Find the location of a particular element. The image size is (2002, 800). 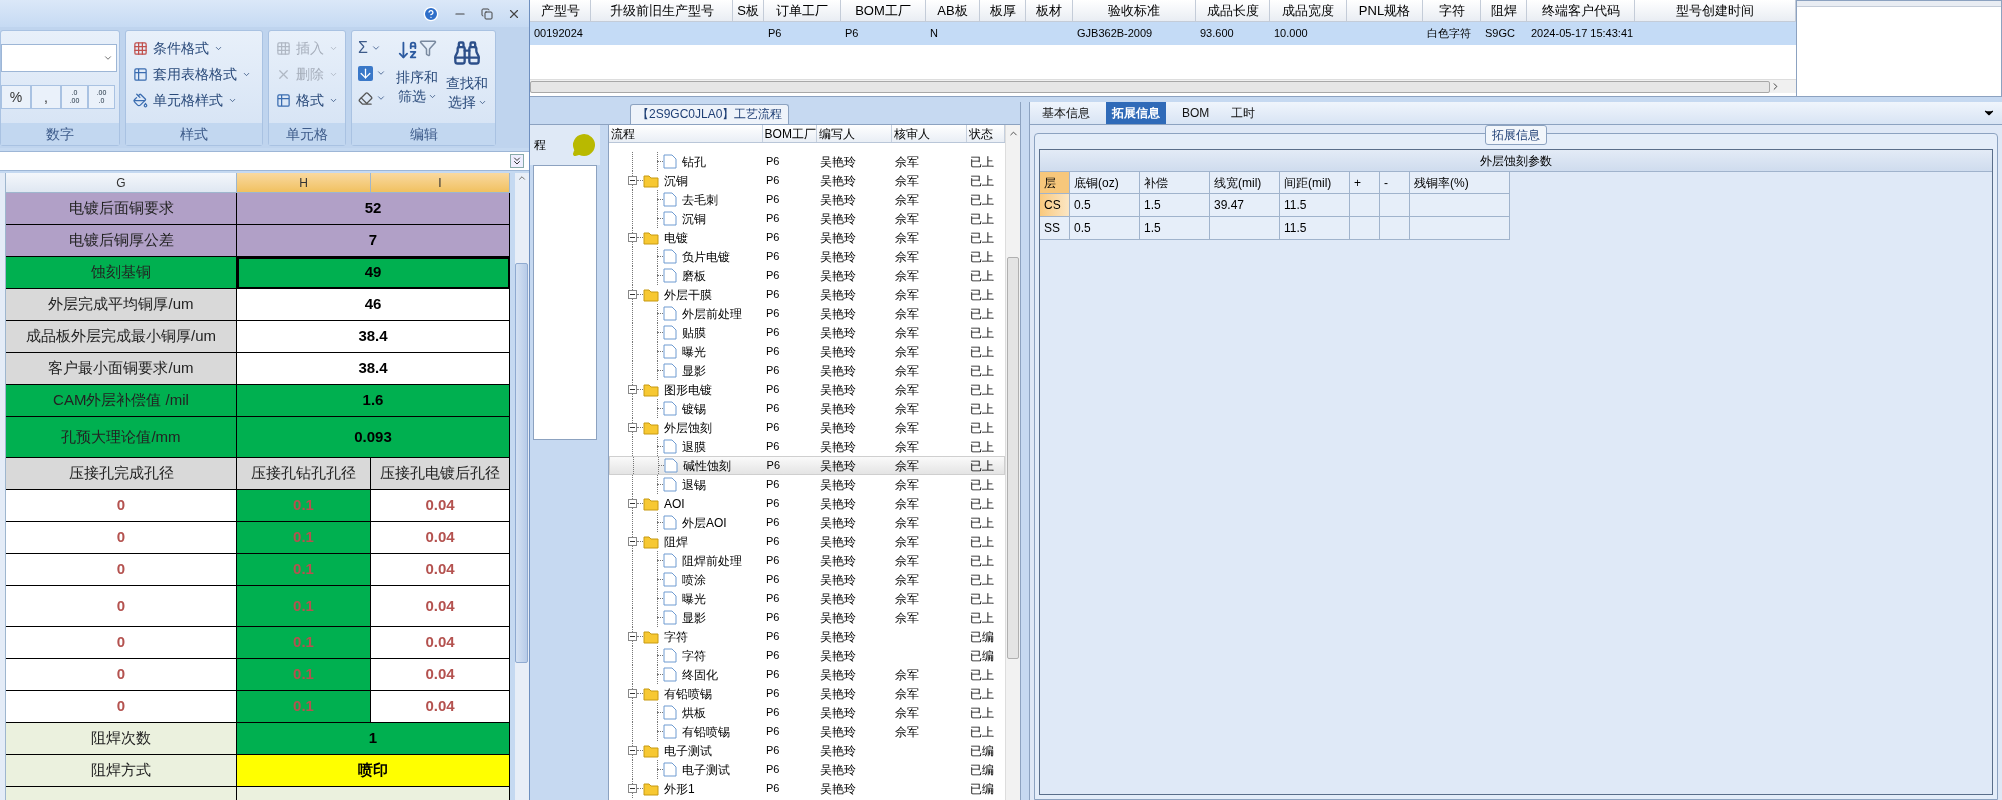

table-column-header: 终端客户代码 is located at coordinates (1581, 10).